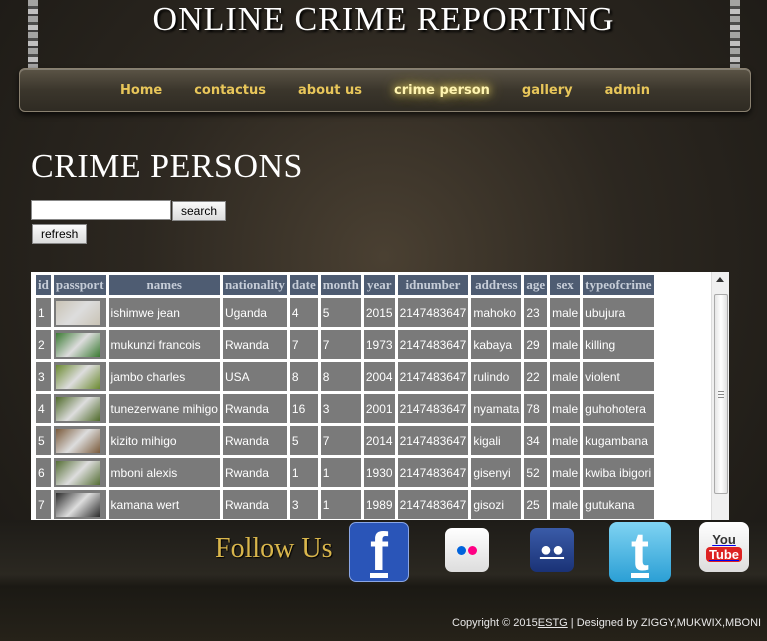 This screenshot has height=641, width=767. What do you see at coordinates (340, 440) in the screenshot?
I see `cell-month: 7` at bounding box center [340, 440].